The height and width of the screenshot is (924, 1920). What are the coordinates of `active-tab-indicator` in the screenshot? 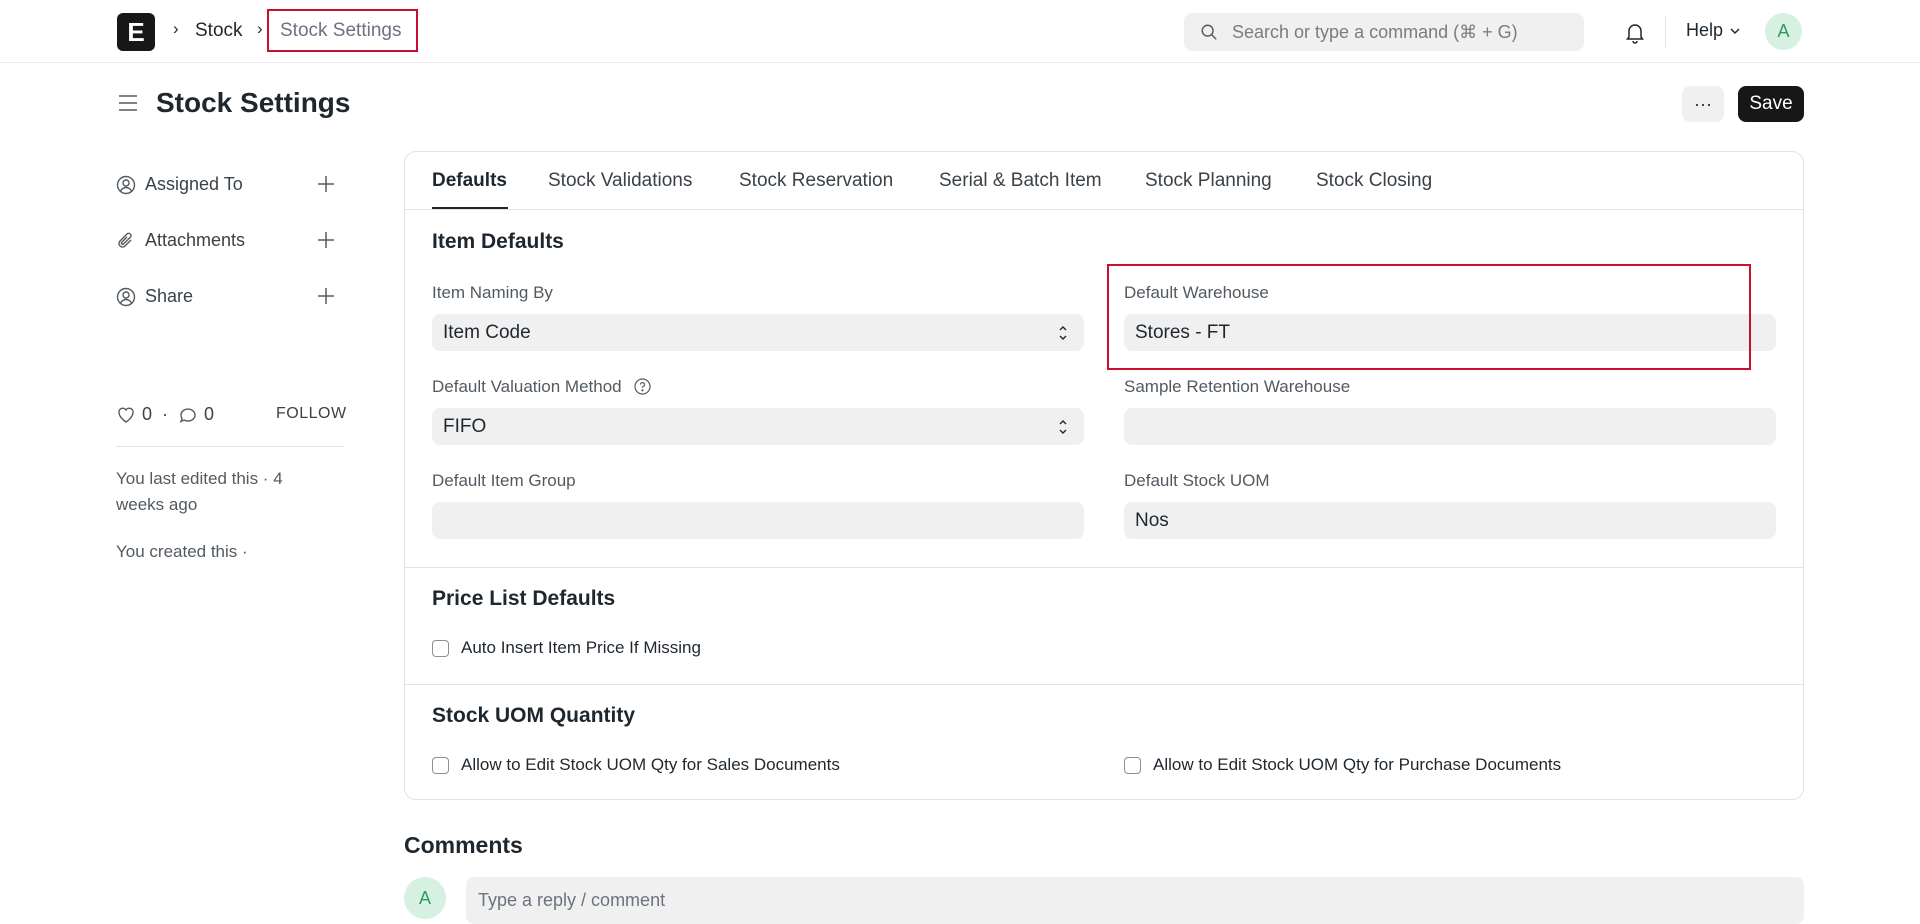 It's located at (470, 208).